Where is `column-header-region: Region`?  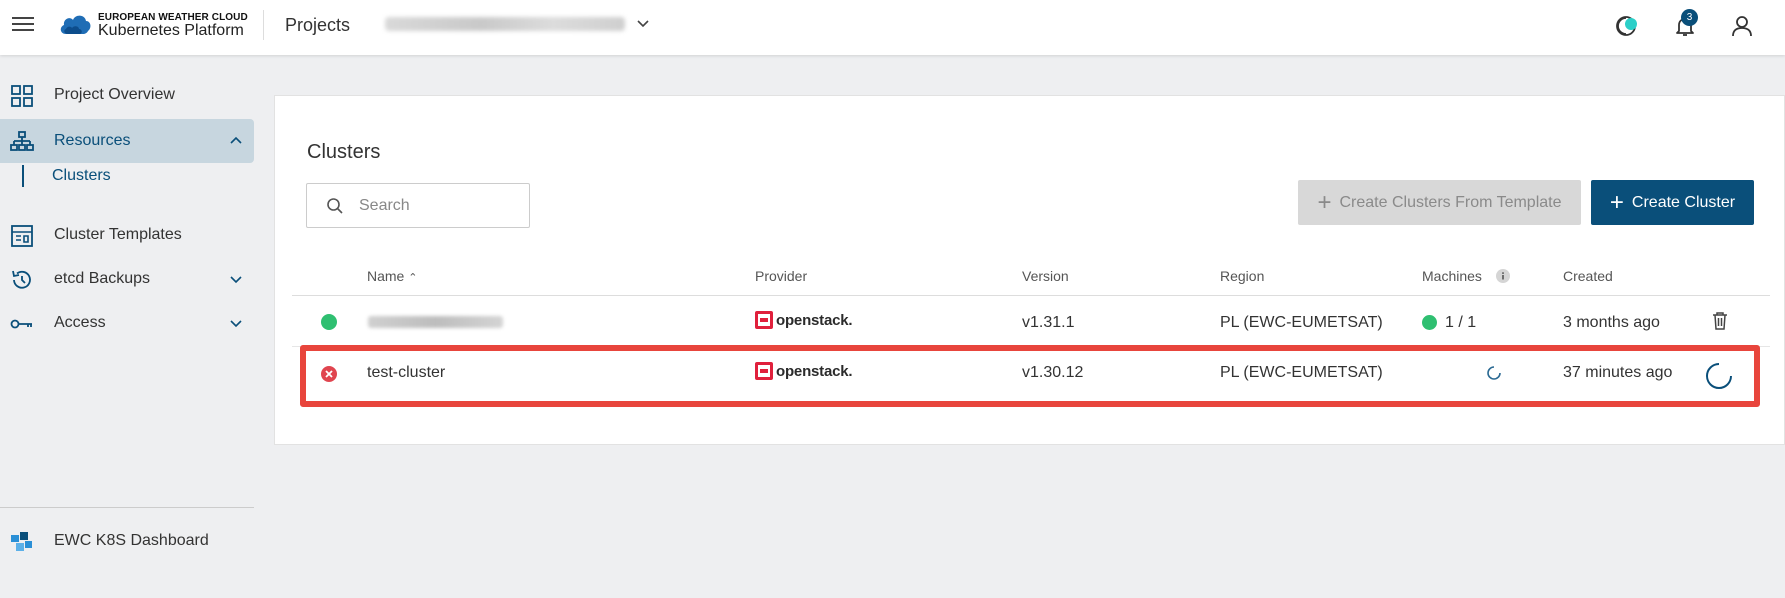
column-header-region: Region is located at coordinates (1242, 276).